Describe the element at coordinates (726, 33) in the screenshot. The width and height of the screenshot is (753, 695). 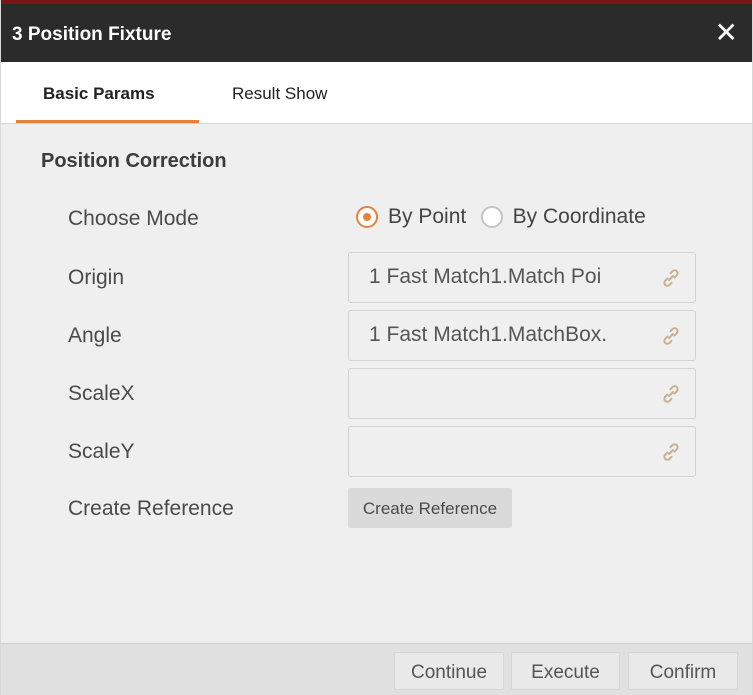
I see `close-icon: ✕` at that location.